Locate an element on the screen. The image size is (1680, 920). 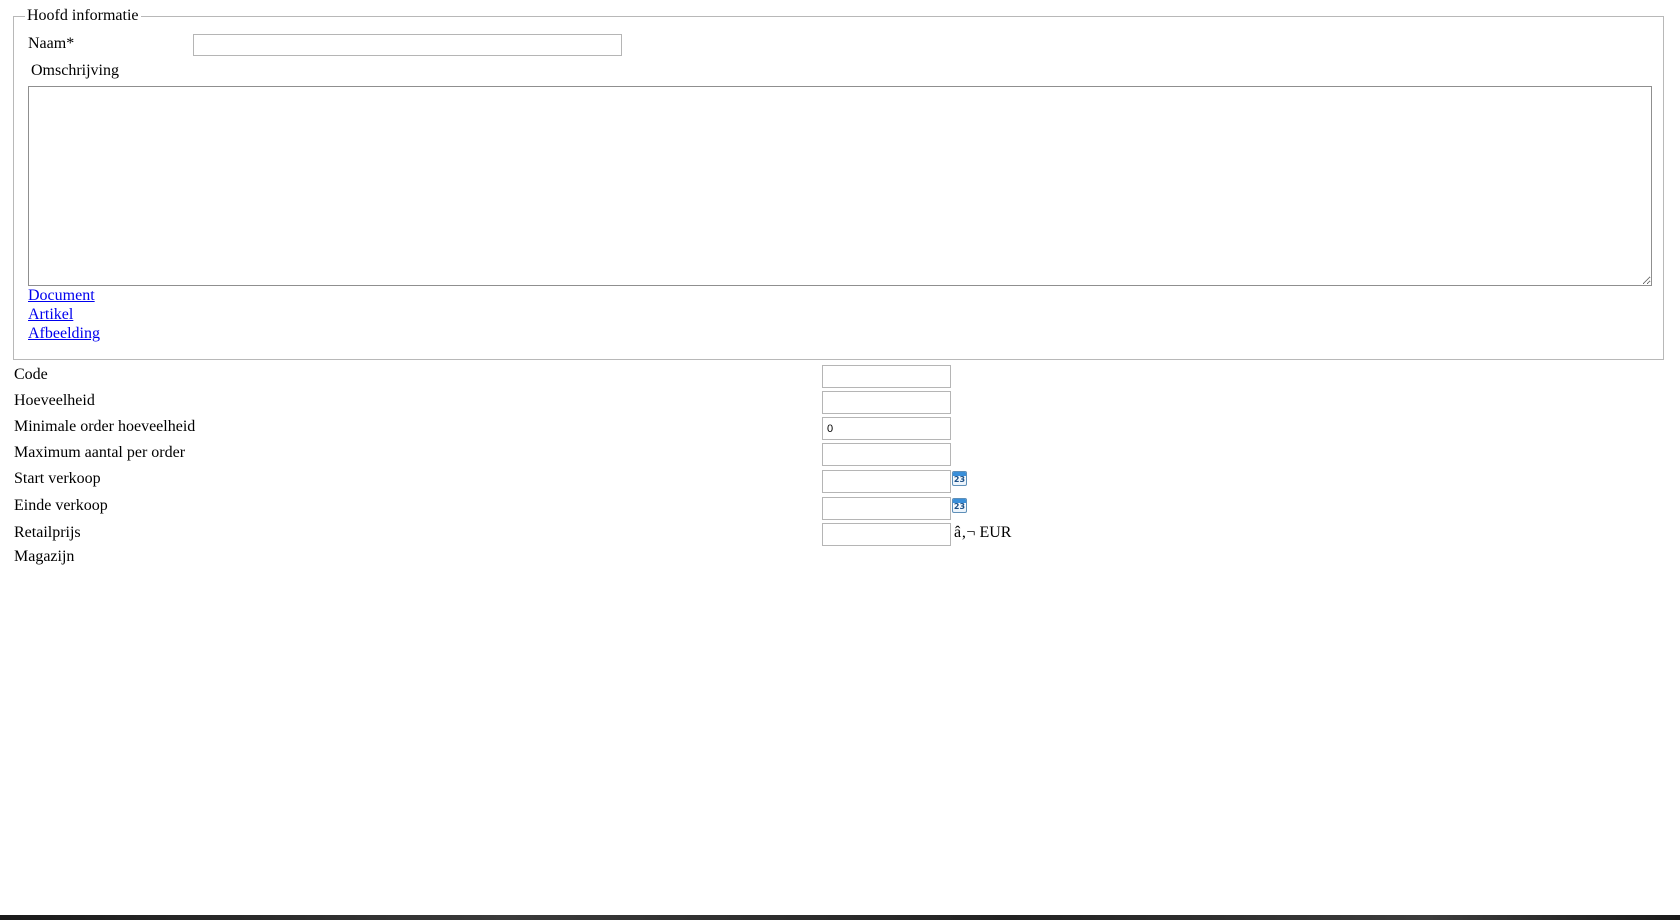
quantity-input is located at coordinates (886, 402).